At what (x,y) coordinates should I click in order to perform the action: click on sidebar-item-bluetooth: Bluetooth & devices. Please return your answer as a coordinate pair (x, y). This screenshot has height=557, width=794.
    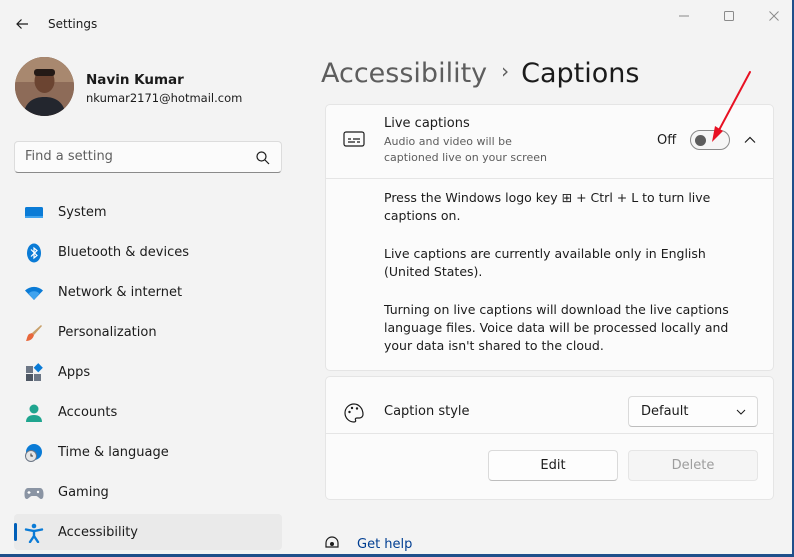
    Looking at the image, I should click on (148, 252).